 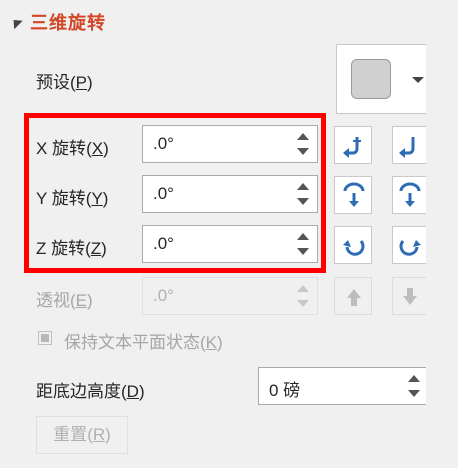 What do you see at coordinates (352, 147) in the screenshot?
I see `rotate-left-icon` at bounding box center [352, 147].